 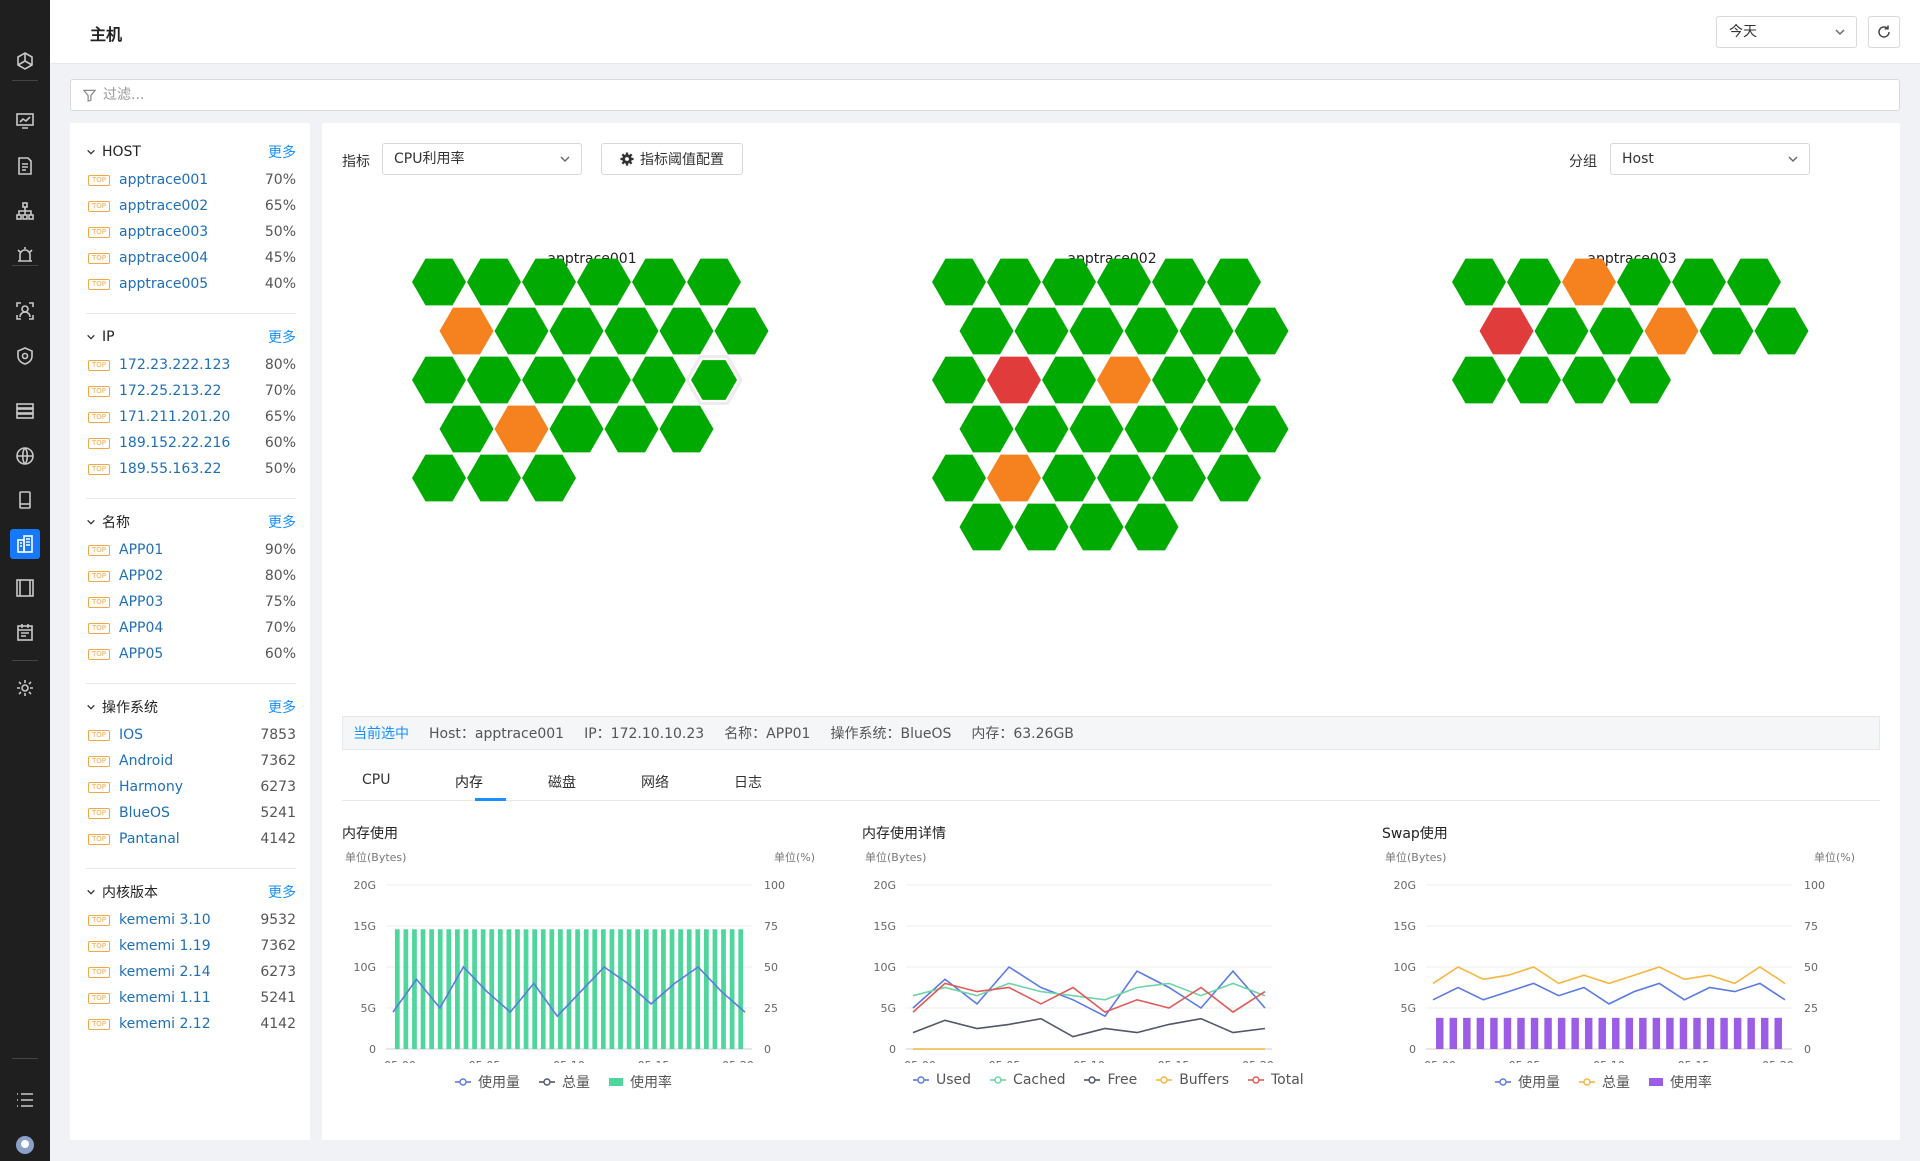 What do you see at coordinates (191, 761) in the screenshot?
I see `filter-item: TOP Android 7362` at bounding box center [191, 761].